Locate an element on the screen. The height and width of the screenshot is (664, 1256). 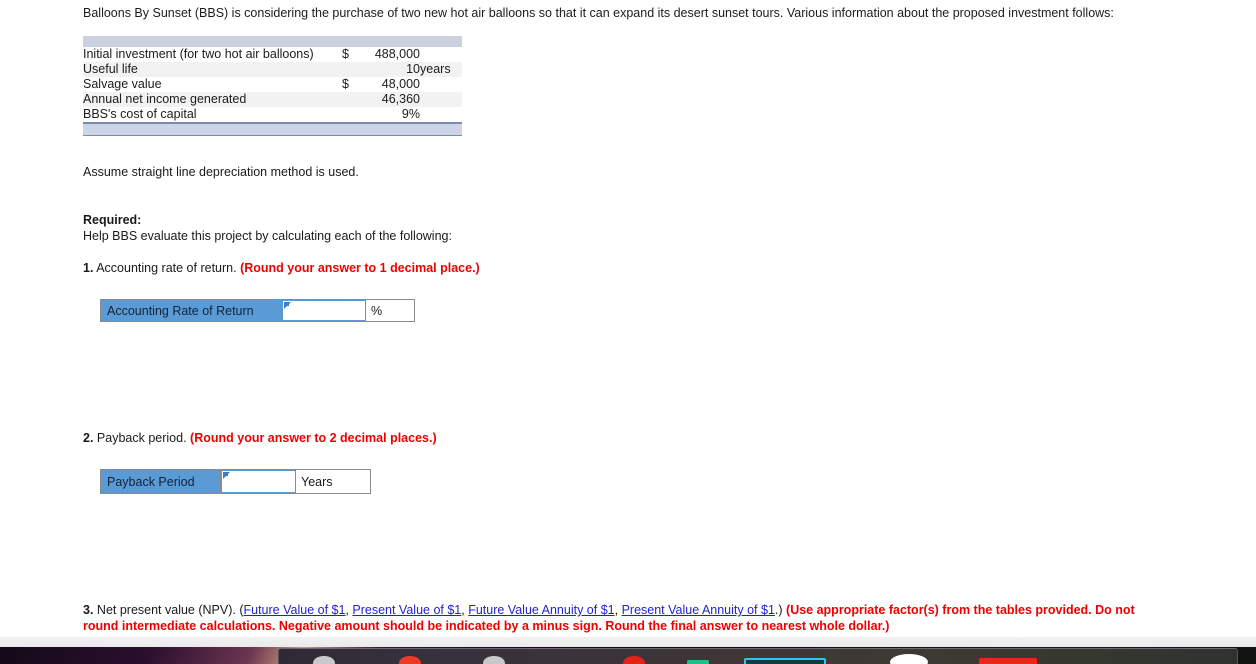
table-row-label: BBS's cost of capital is located at coordinates (140, 114).